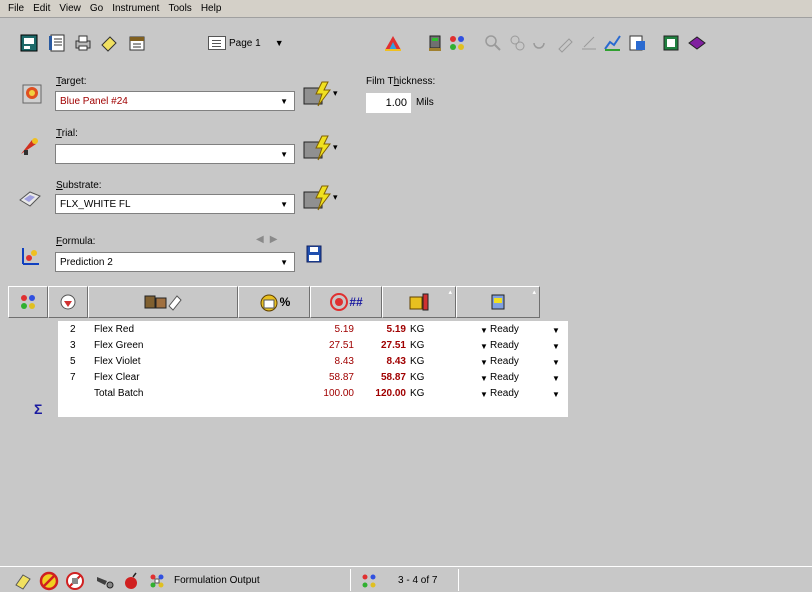 The width and height of the screenshot is (812, 592). What do you see at coordinates (109, 43) in the screenshot?
I see `eraser-icon` at bounding box center [109, 43].